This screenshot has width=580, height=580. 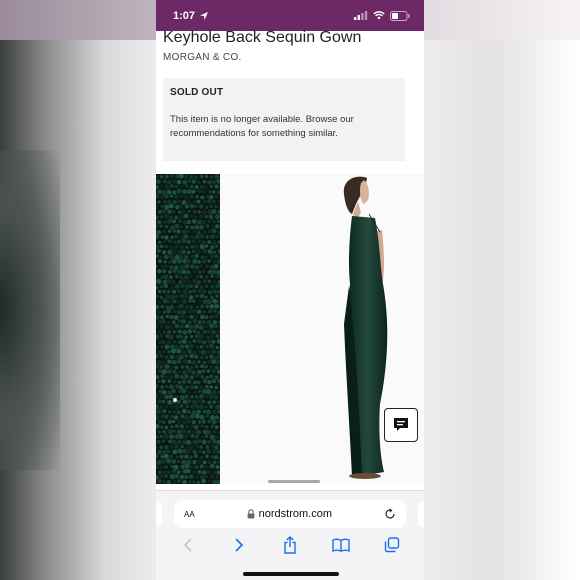 I want to click on product-image-thumbnail-sequin, so click(x=188, y=329).